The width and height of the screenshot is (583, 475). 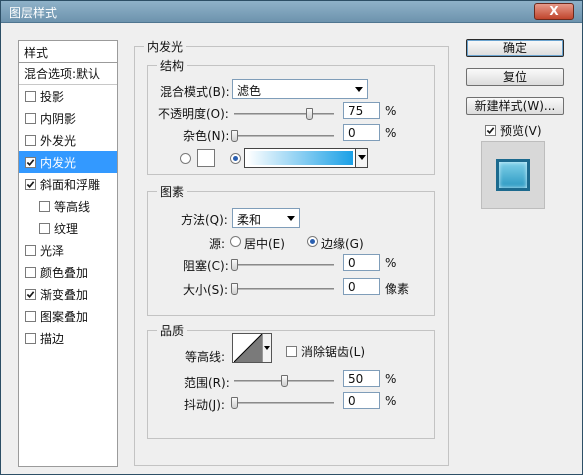 I want to click on preview-checkbox: 预览(V), so click(x=513, y=130).